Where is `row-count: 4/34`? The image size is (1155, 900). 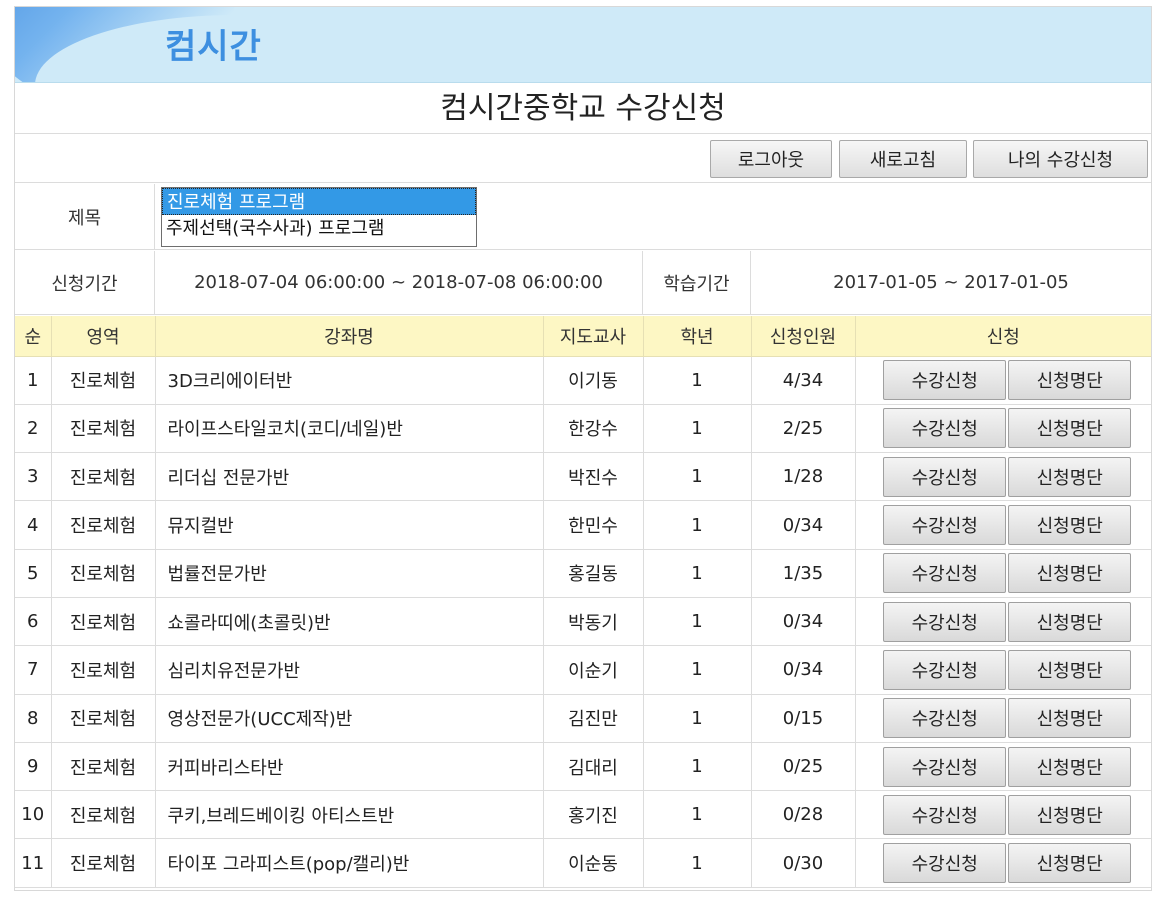 row-count: 4/34 is located at coordinates (803, 380).